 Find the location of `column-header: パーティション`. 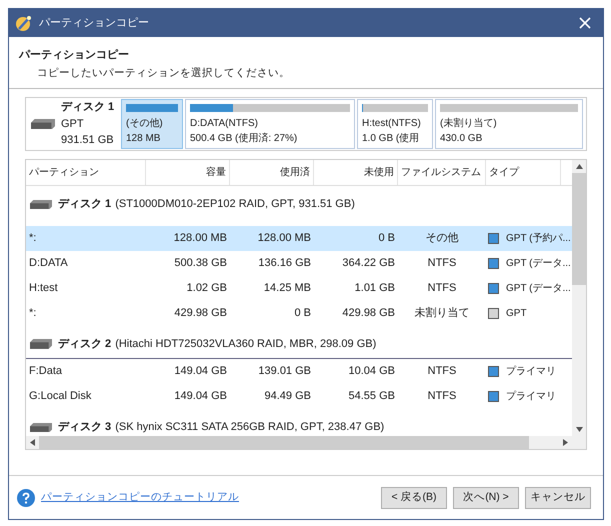

column-header: パーティション is located at coordinates (86, 172).